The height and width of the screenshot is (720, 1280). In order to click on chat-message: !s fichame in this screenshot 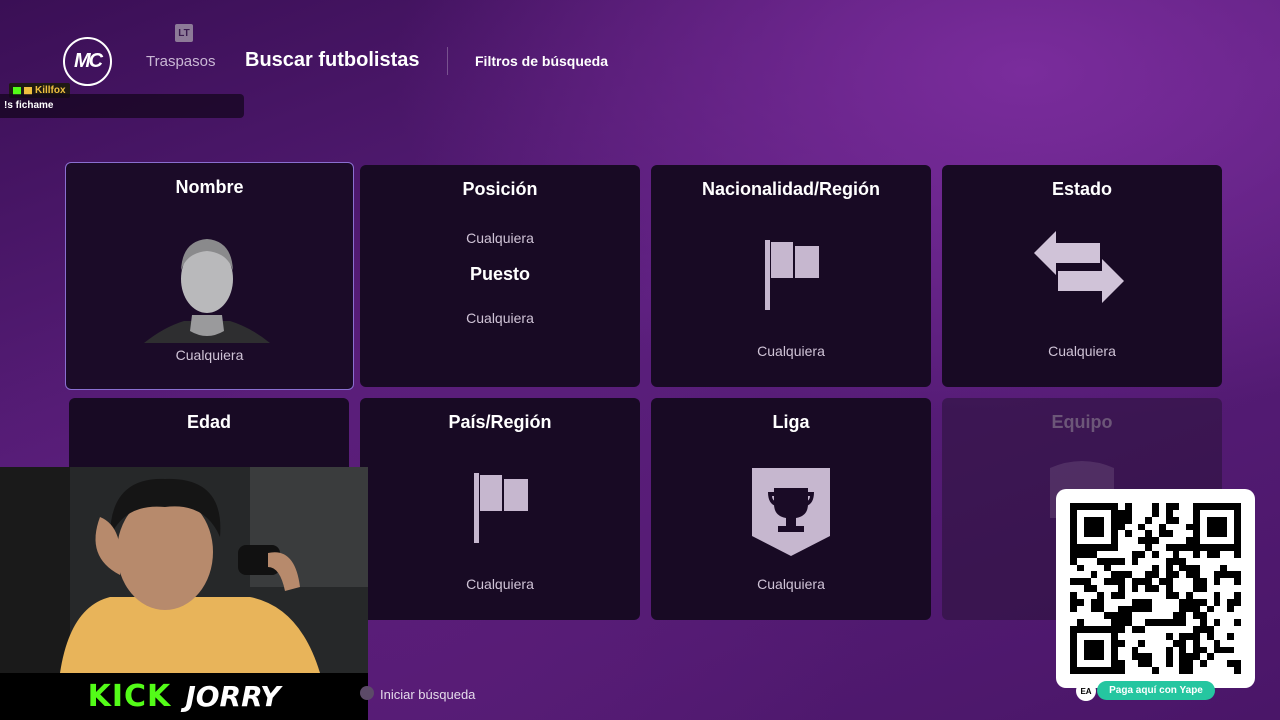, I will do `click(122, 106)`.